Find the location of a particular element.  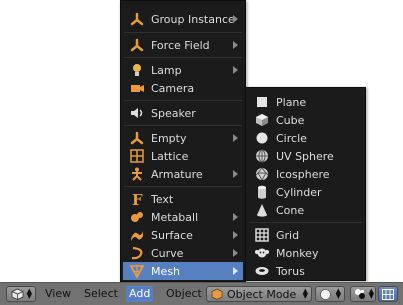

mode-selector: Object Mode ▲ ▼ is located at coordinates (259, 294).